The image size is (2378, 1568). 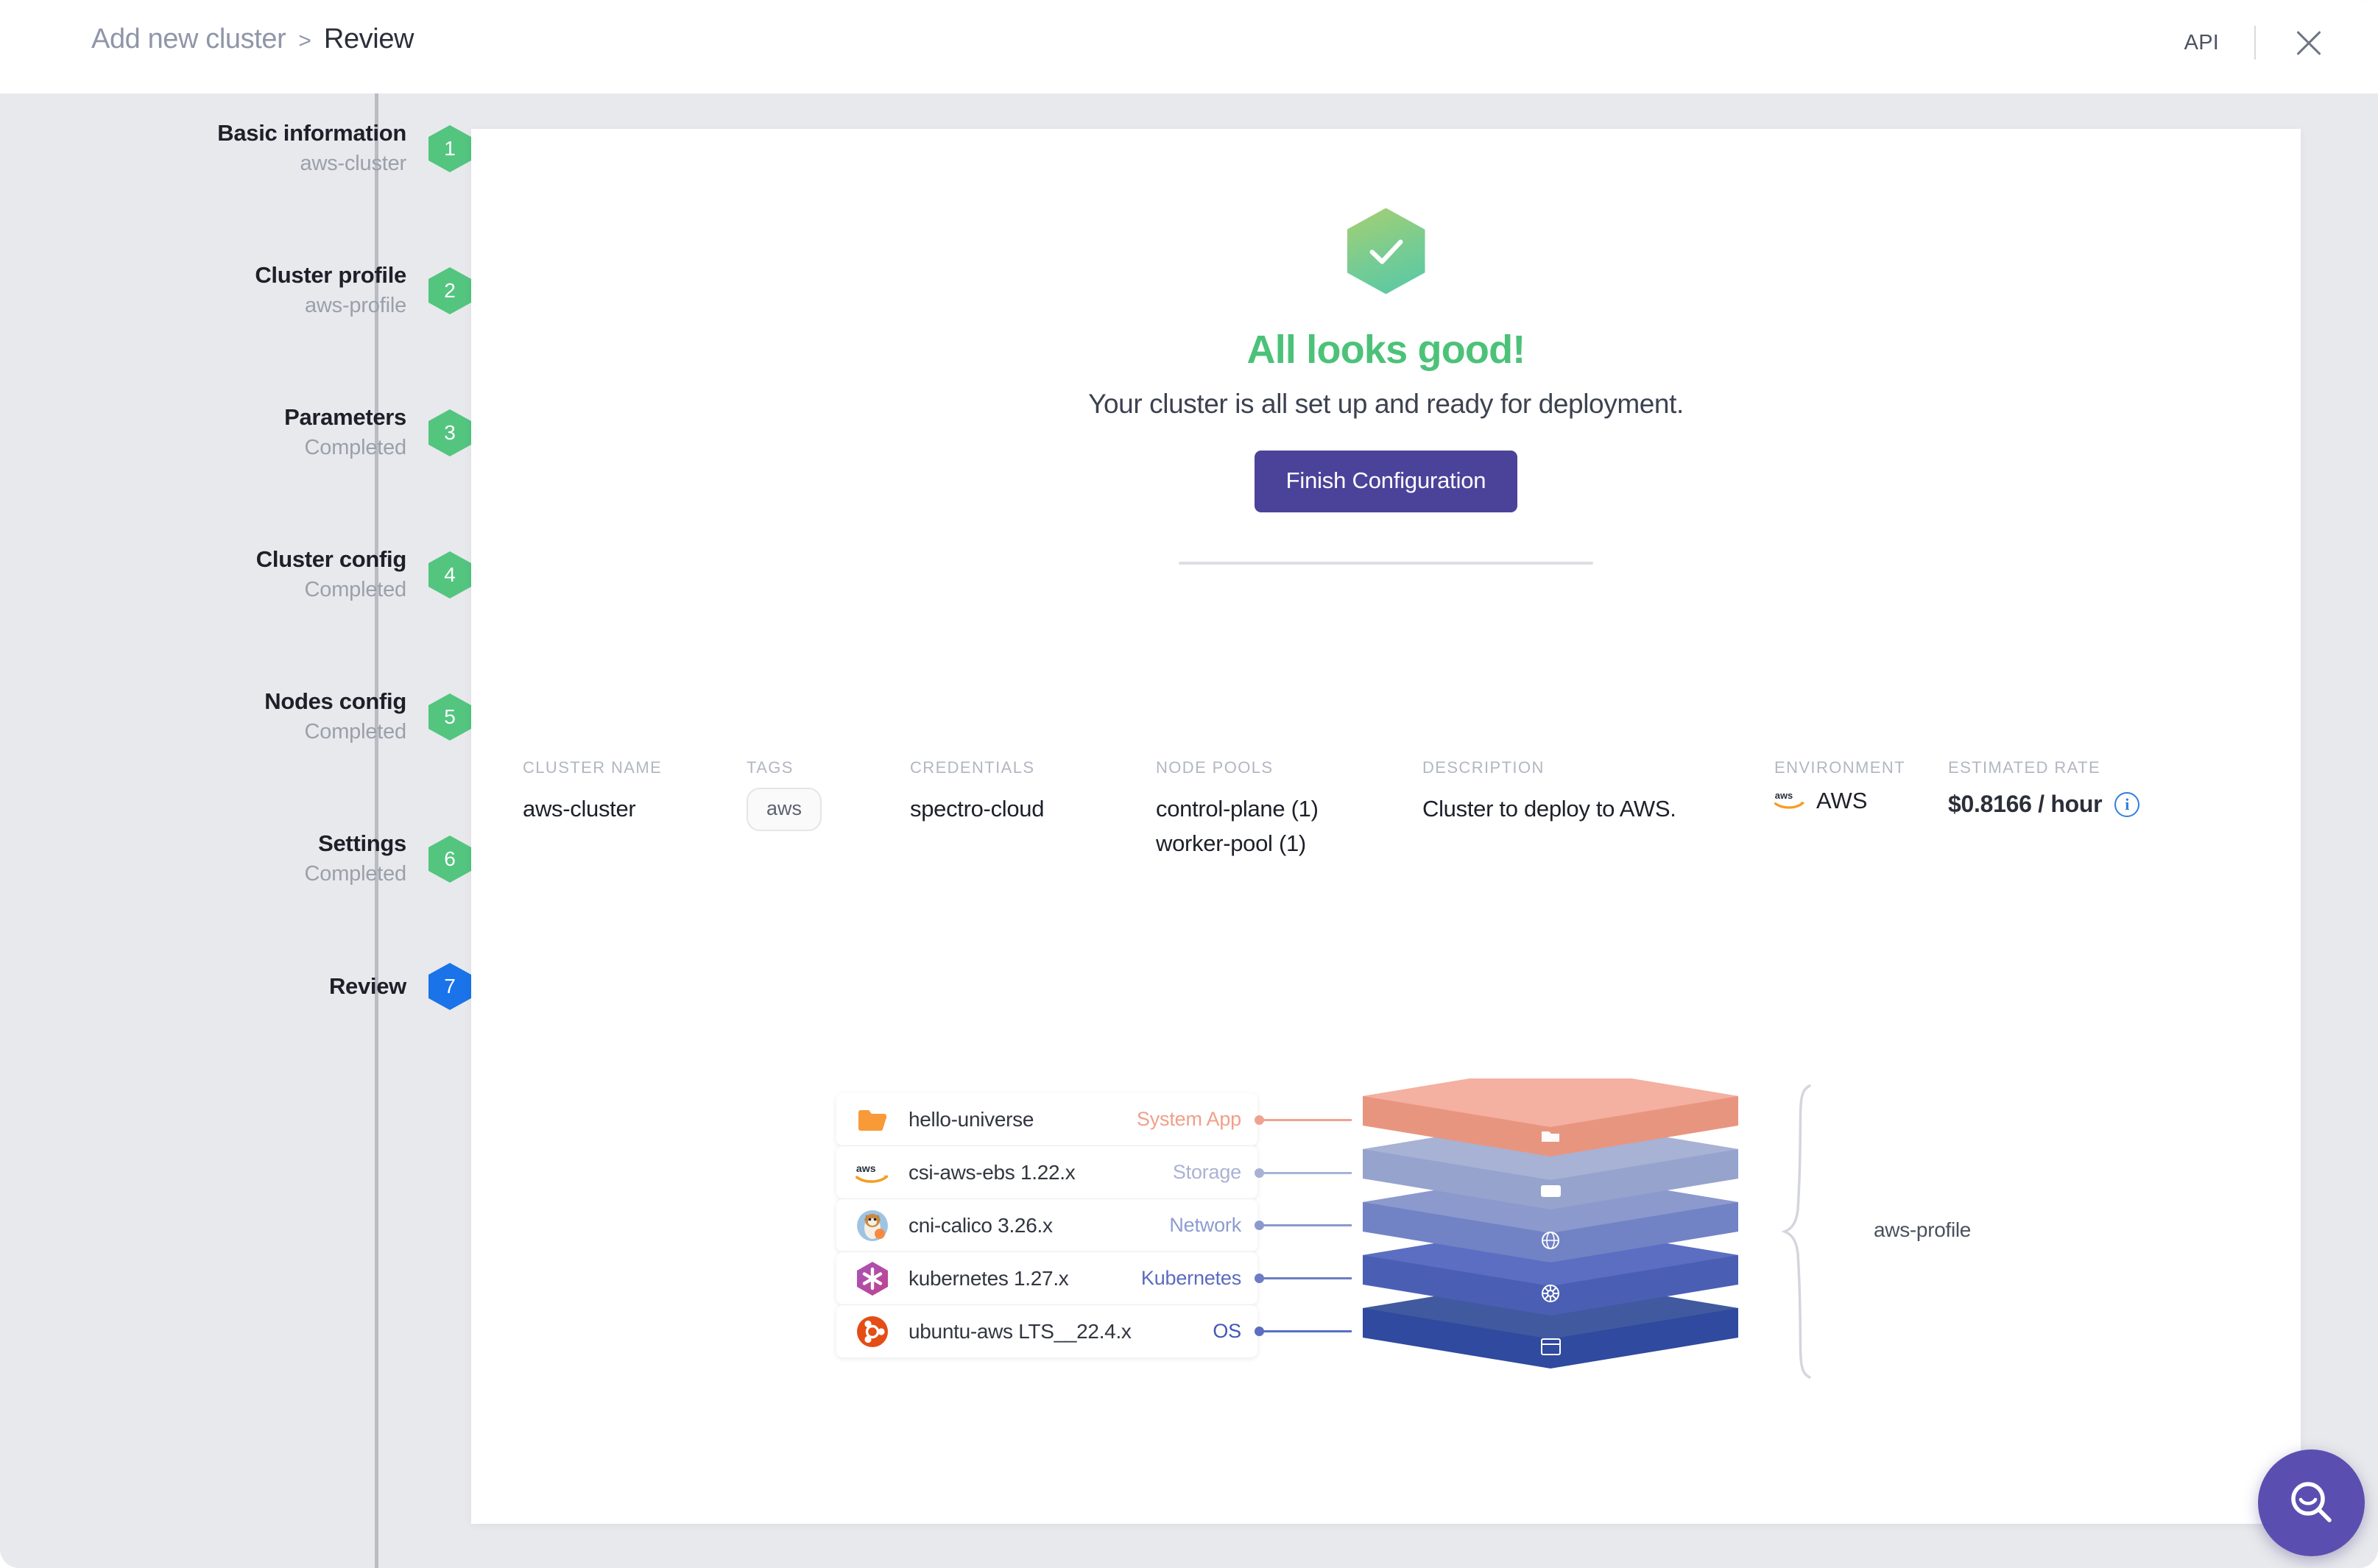 What do you see at coordinates (1549, 792) in the screenshot?
I see `summary-description: DESCRIPTION Cluster to deploy to AWS.` at bounding box center [1549, 792].